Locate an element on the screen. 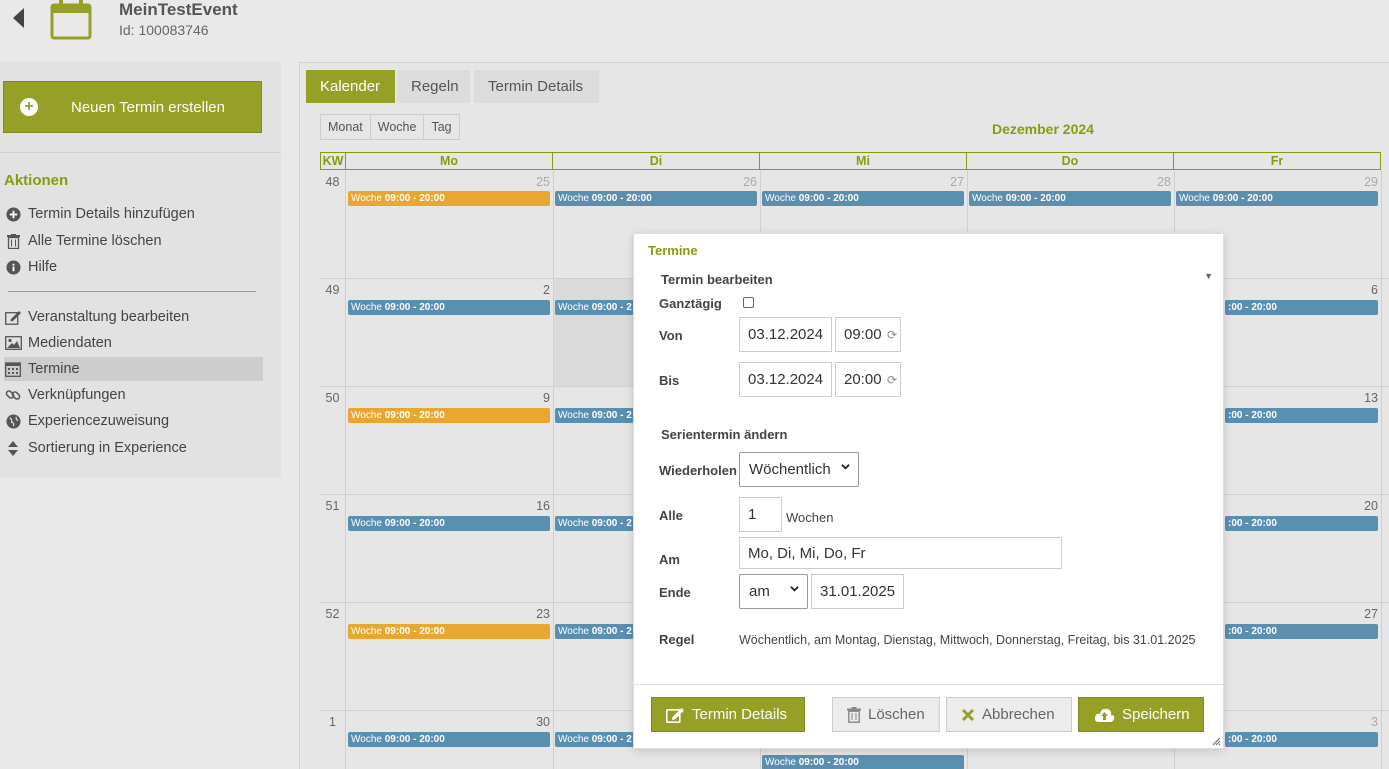  appointment-details-label: Termin Details is located at coordinates (740, 714).